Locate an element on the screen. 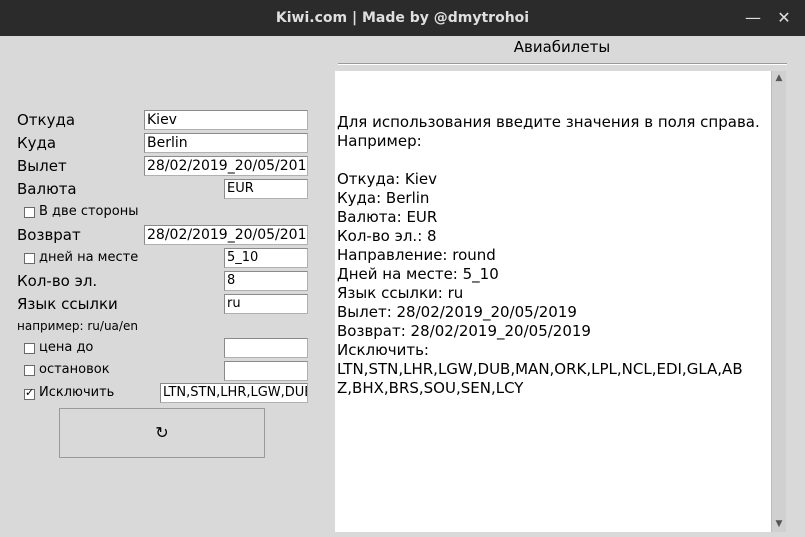 This screenshot has height=537, width=805. currency-input: EUR is located at coordinates (266, 189).